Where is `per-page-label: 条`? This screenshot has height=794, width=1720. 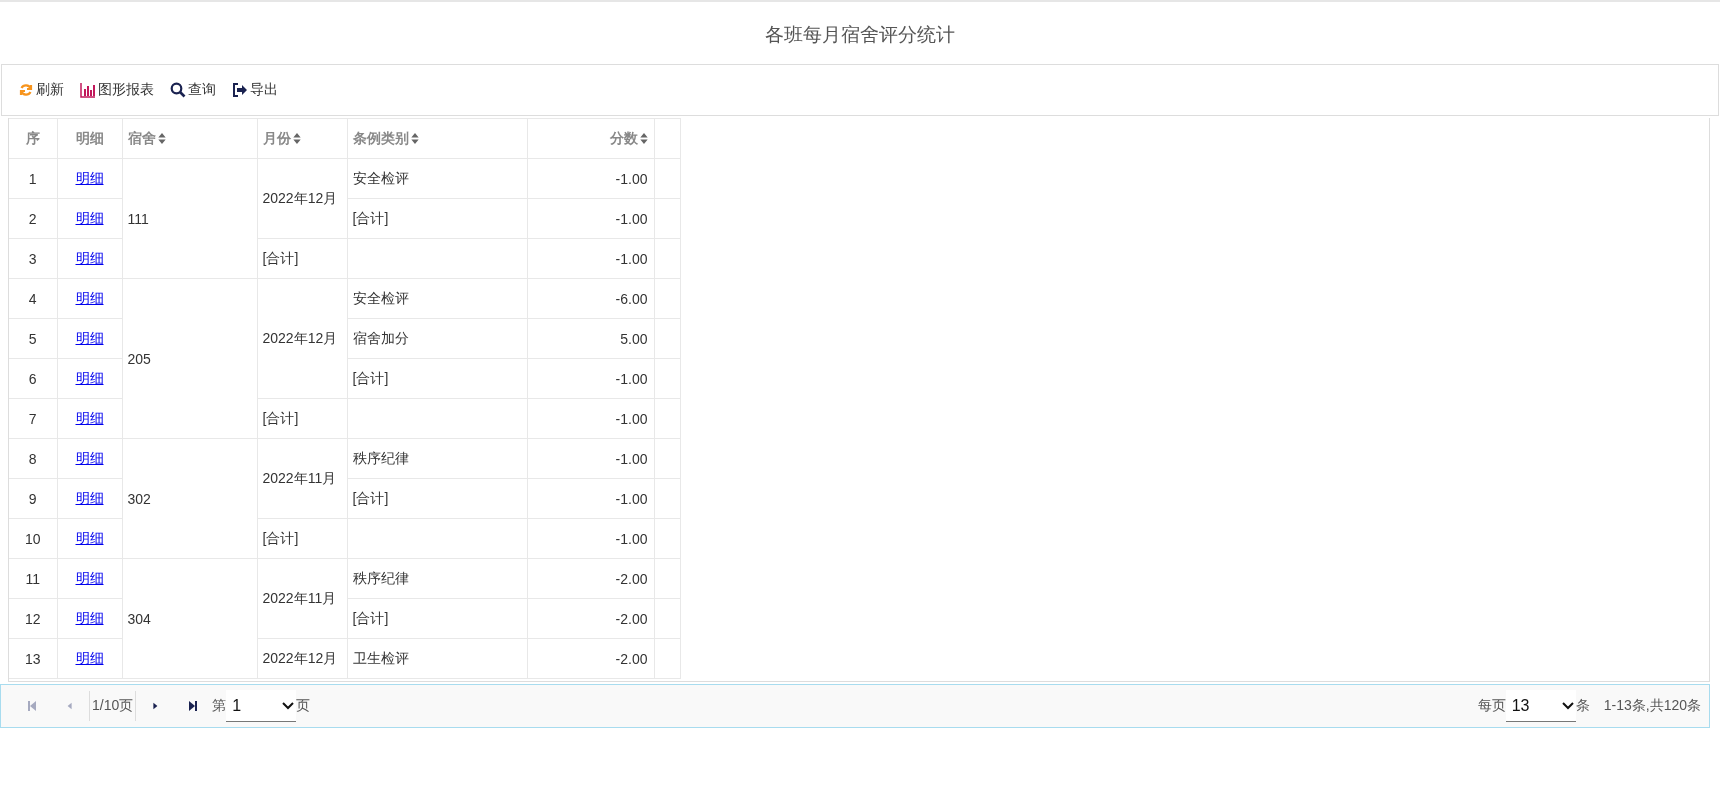 per-page-label: 条 is located at coordinates (1582, 706).